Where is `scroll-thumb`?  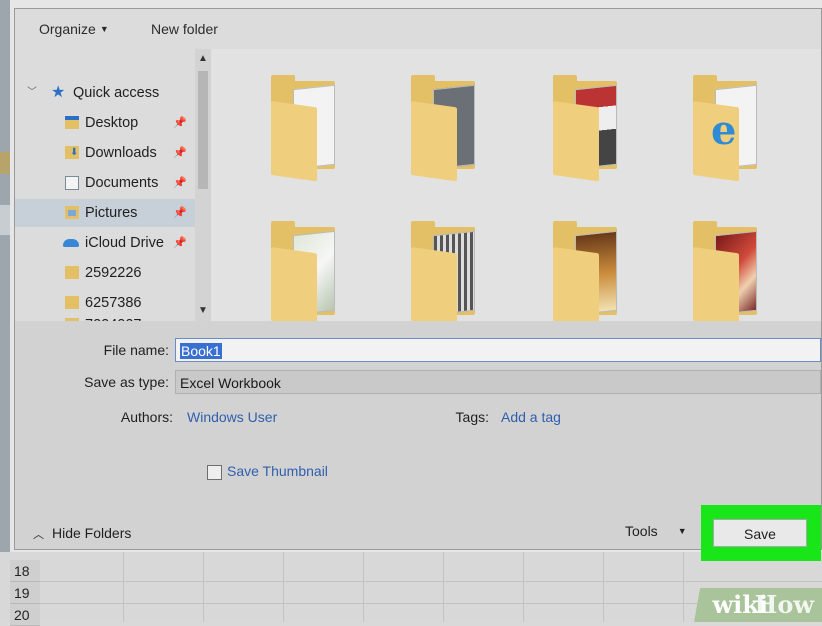 scroll-thumb is located at coordinates (203, 130).